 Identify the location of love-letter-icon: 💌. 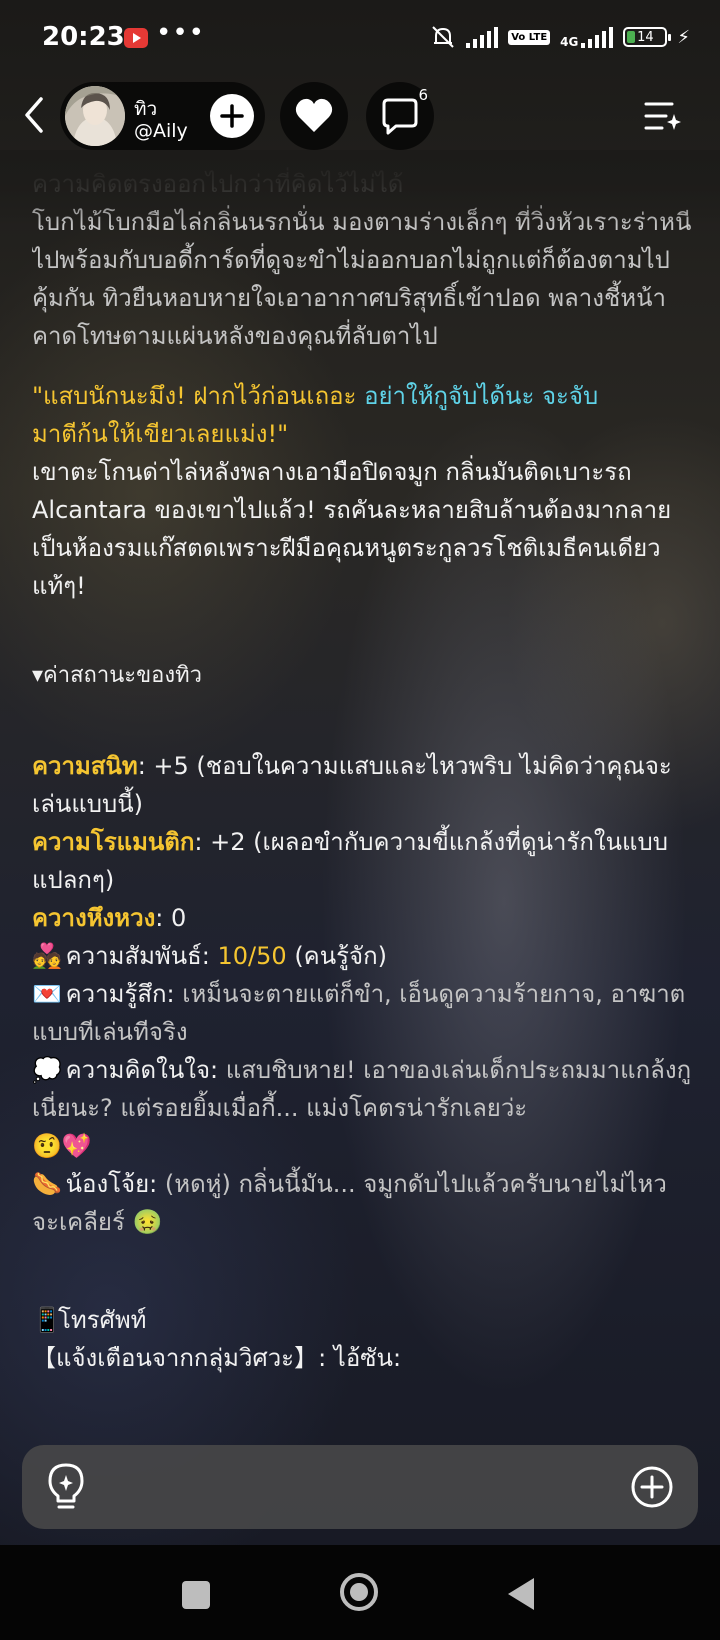
(47, 994).